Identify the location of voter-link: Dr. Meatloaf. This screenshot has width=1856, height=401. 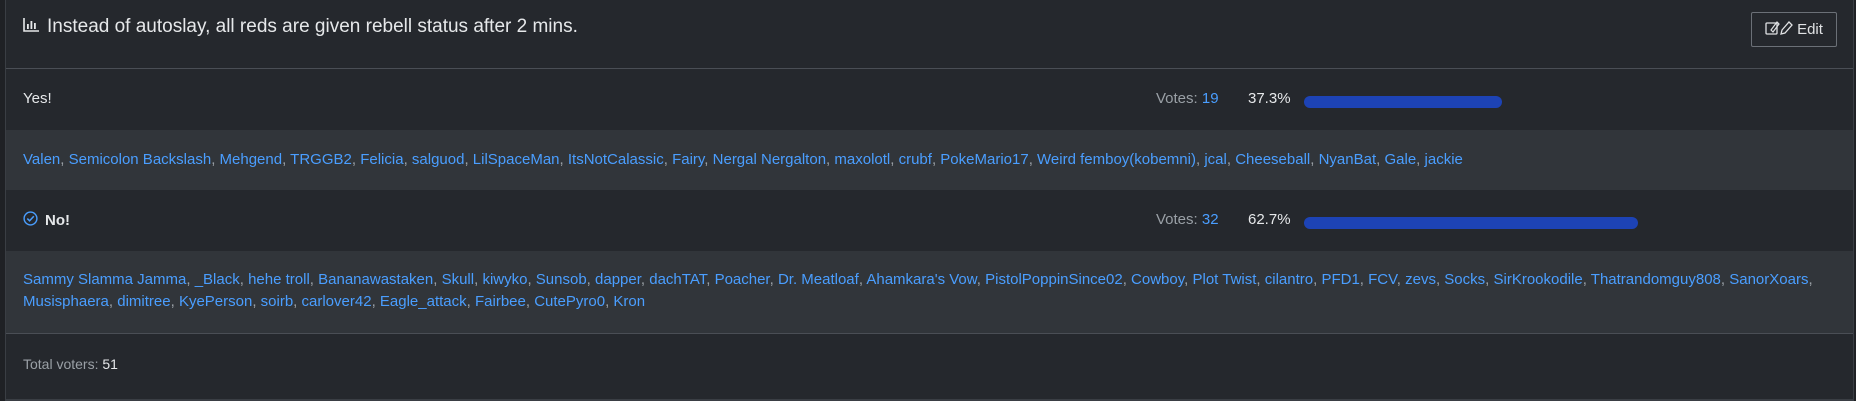
(818, 279).